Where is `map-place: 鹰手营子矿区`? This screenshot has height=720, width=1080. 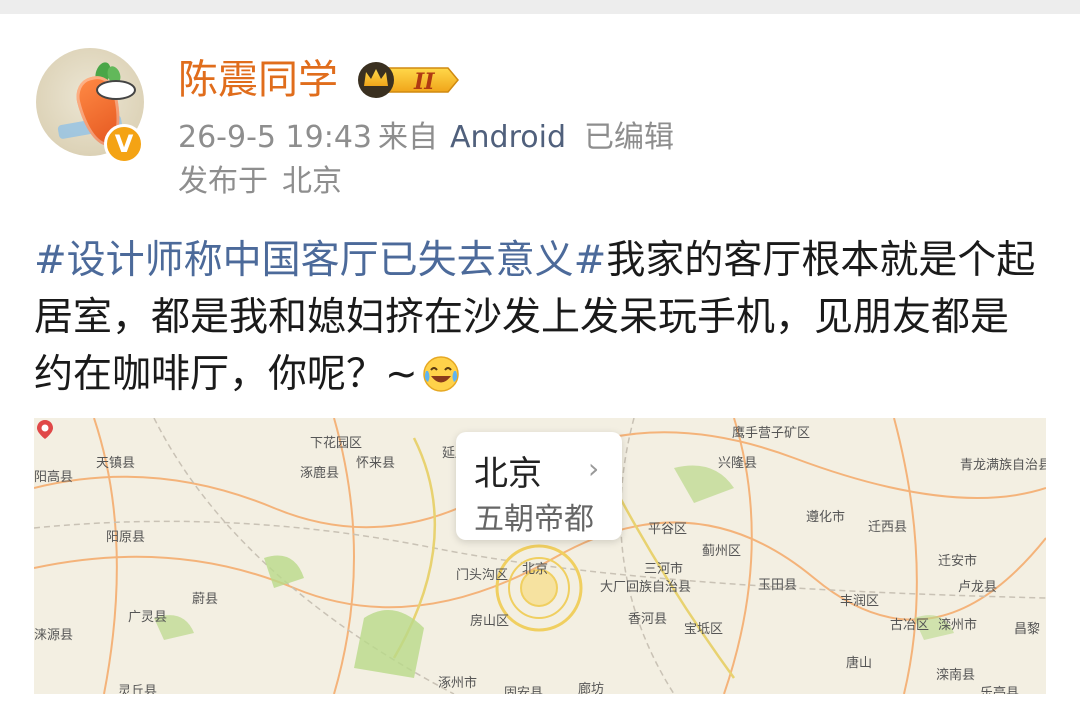
map-place: 鹰手营子矿区 is located at coordinates (771, 433).